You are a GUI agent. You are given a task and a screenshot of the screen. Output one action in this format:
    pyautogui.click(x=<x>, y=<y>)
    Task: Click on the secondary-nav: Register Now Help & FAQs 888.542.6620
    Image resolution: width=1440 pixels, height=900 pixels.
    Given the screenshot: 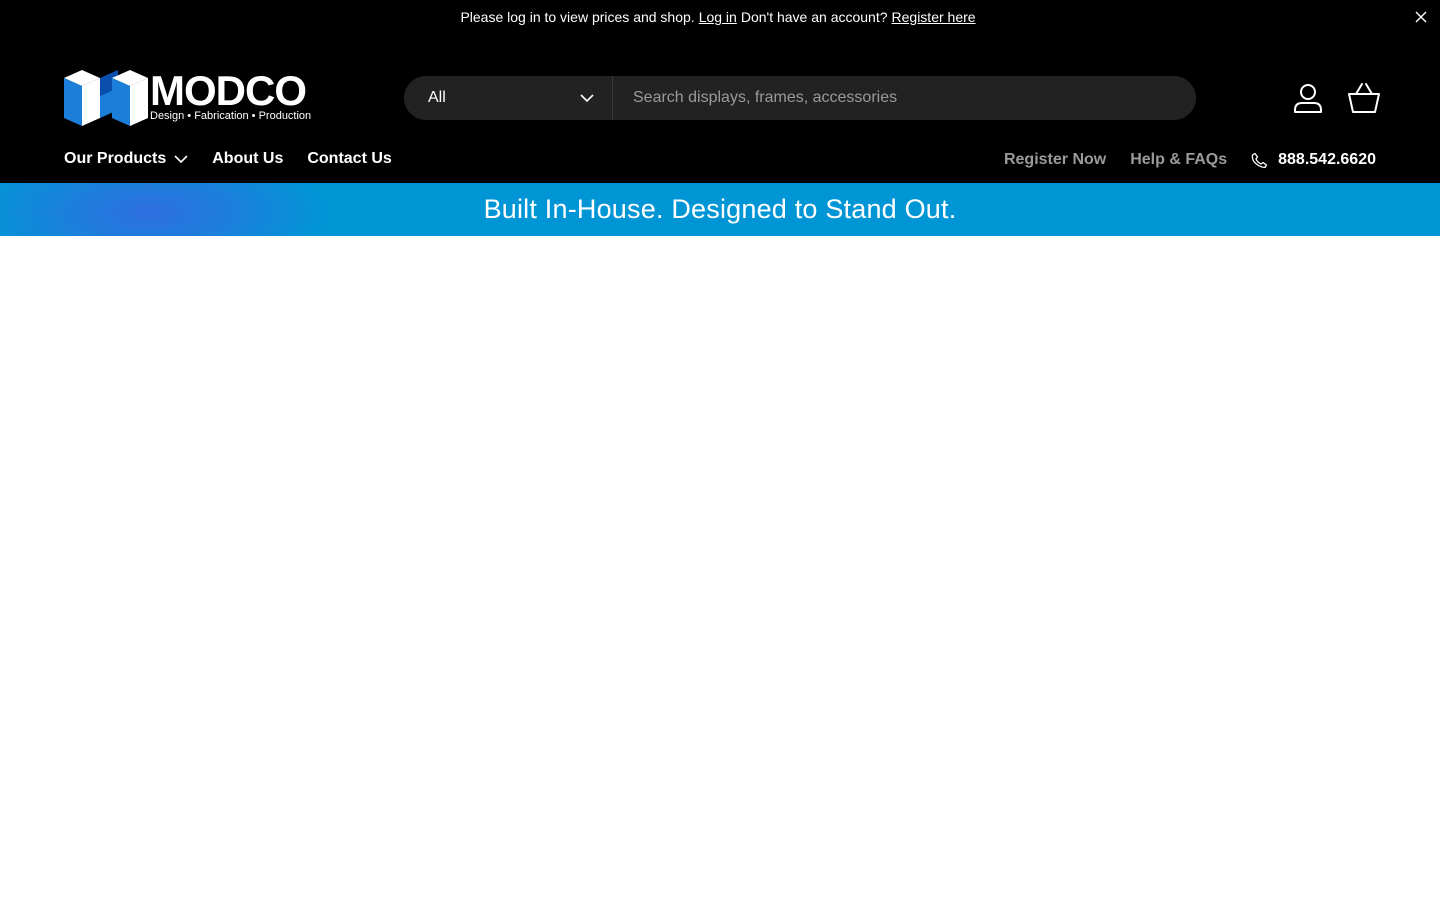 What is the action you would take?
    pyautogui.click(x=1190, y=160)
    